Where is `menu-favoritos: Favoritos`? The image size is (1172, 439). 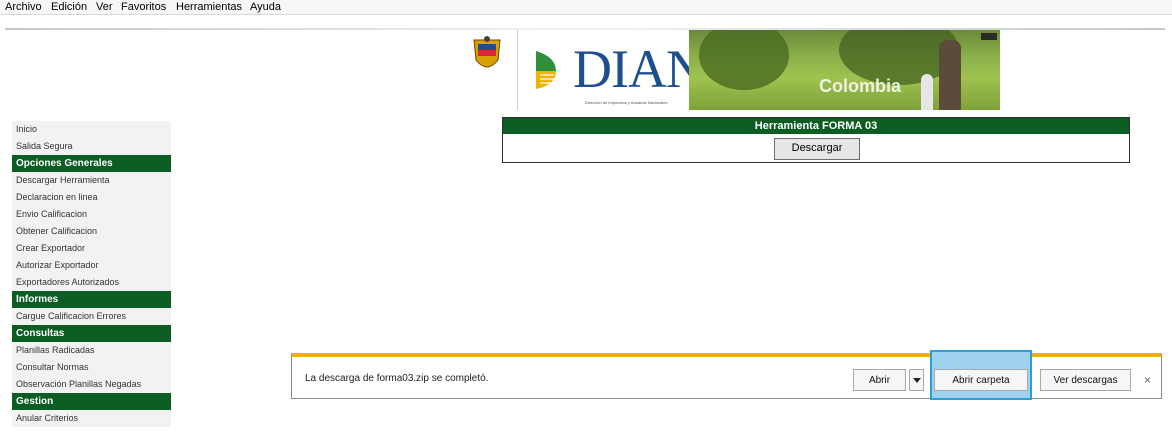 menu-favoritos: Favoritos is located at coordinates (143, 7).